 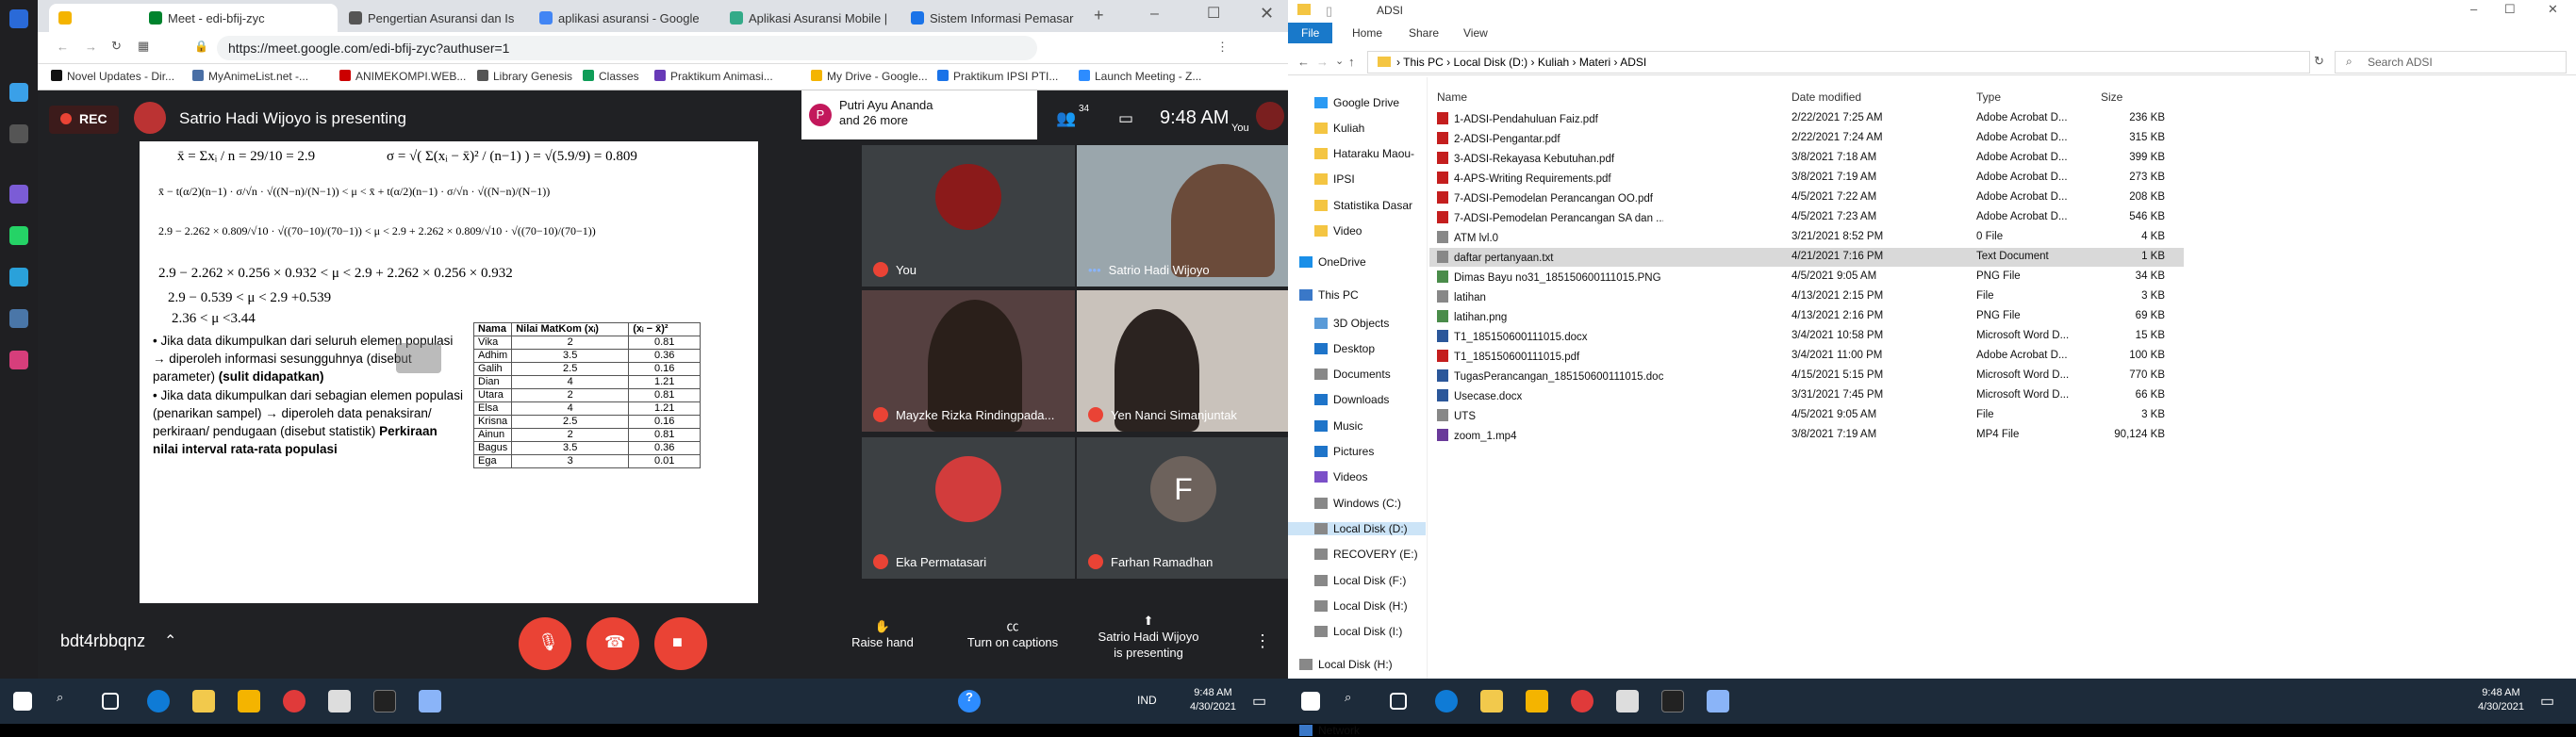 I want to click on bookmark: Classes, so click(x=611, y=76).